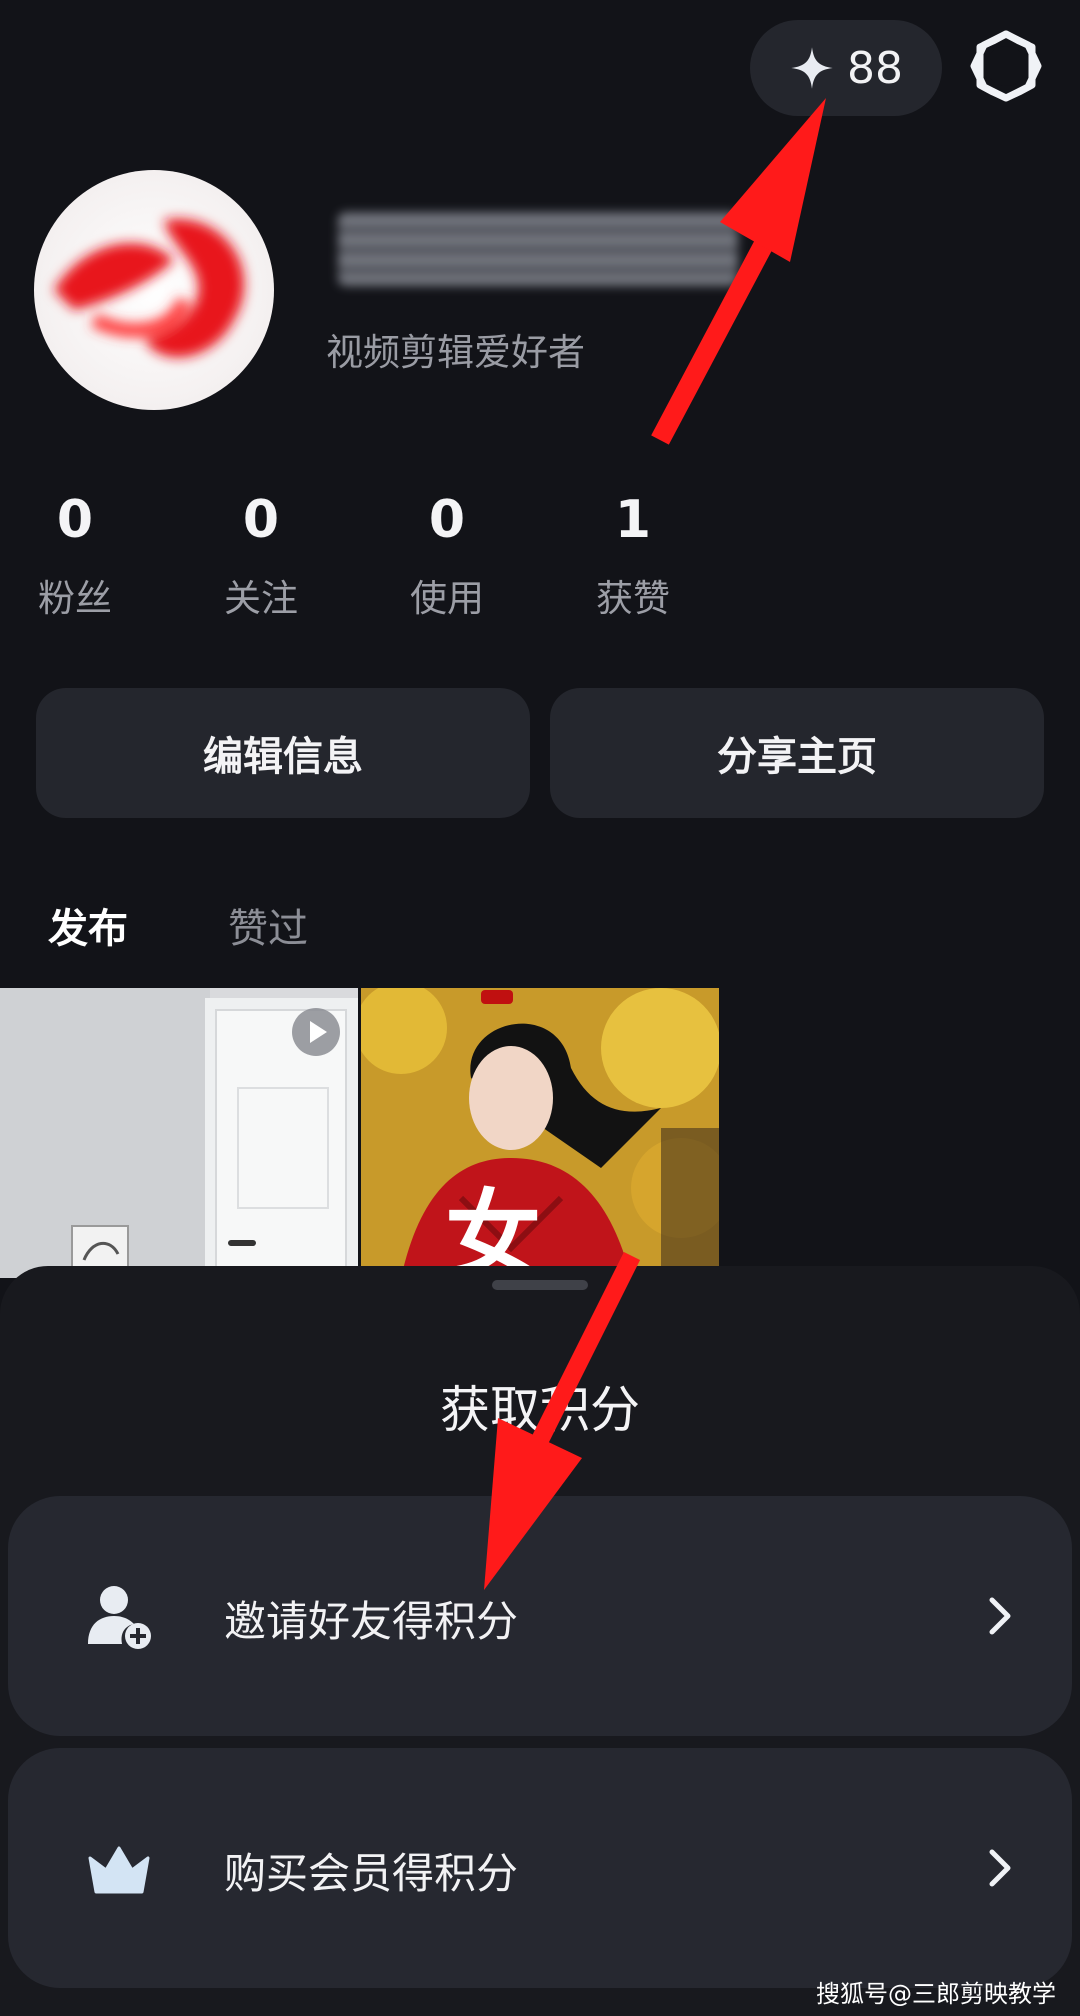 The image size is (1080, 2016). What do you see at coordinates (936, 1994) in the screenshot?
I see `watermark: 搜狐号@三郎剪映教学` at bounding box center [936, 1994].